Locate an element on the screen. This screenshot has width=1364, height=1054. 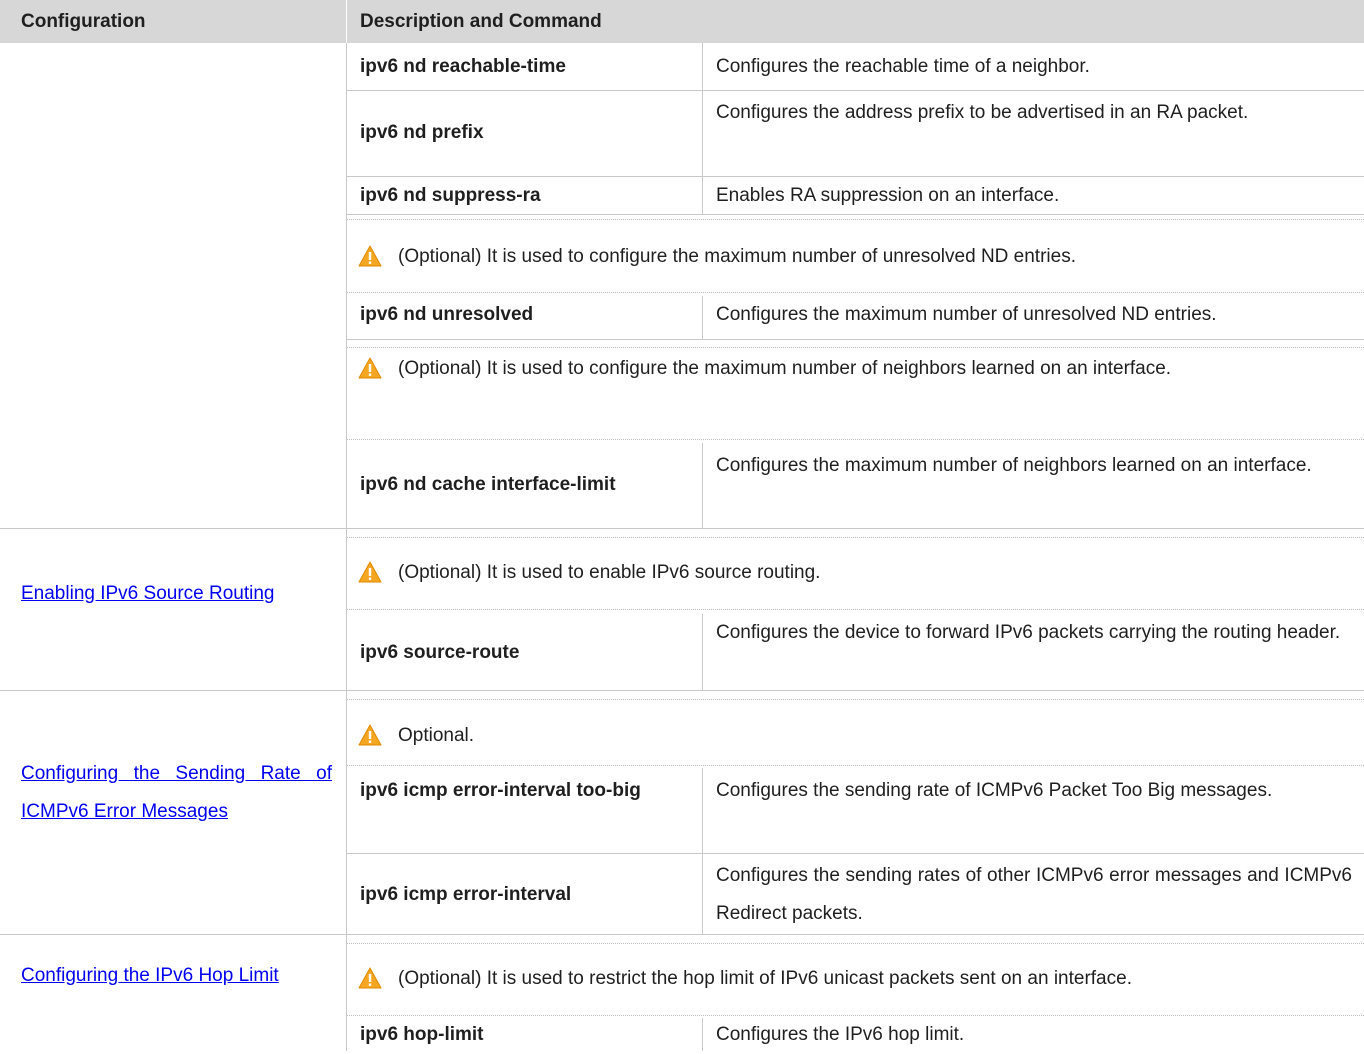
link-hop-limit: Configuring the IPv6 Hop Limit is located at coordinates (176, 976).